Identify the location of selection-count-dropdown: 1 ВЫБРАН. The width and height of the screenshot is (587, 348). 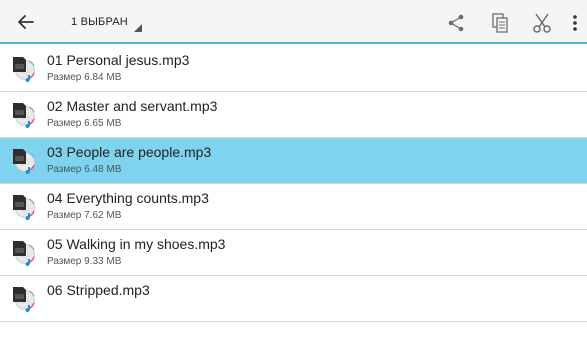
(106, 24).